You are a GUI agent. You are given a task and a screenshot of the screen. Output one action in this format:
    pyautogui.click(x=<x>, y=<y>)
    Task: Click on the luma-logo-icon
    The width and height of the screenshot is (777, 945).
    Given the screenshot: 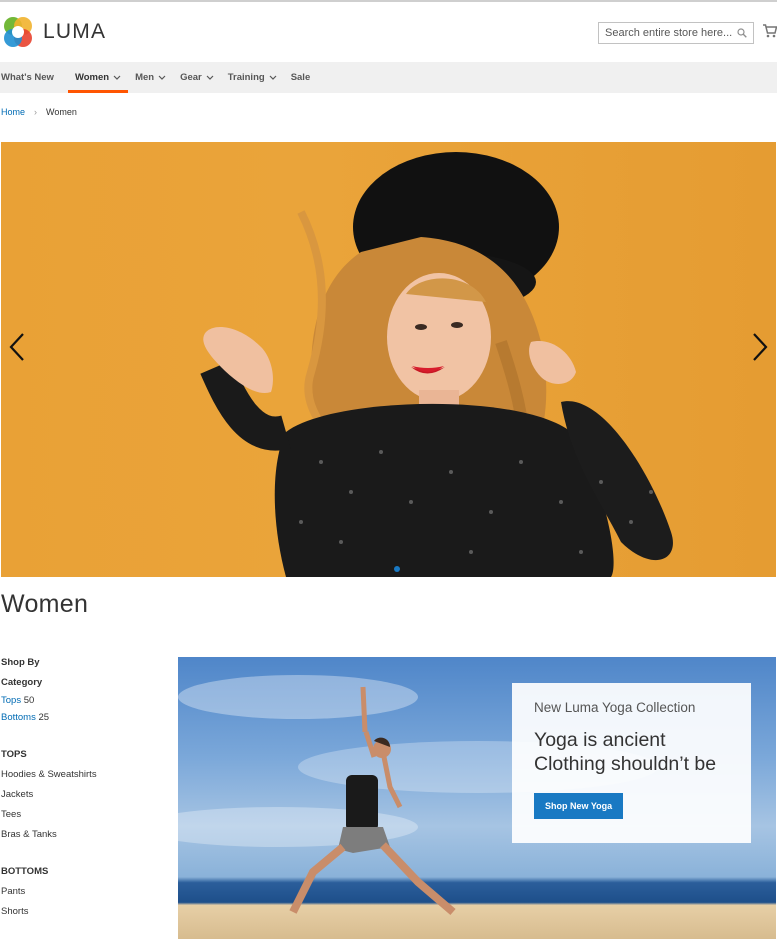 What is the action you would take?
    pyautogui.click(x=18, y=32)
    